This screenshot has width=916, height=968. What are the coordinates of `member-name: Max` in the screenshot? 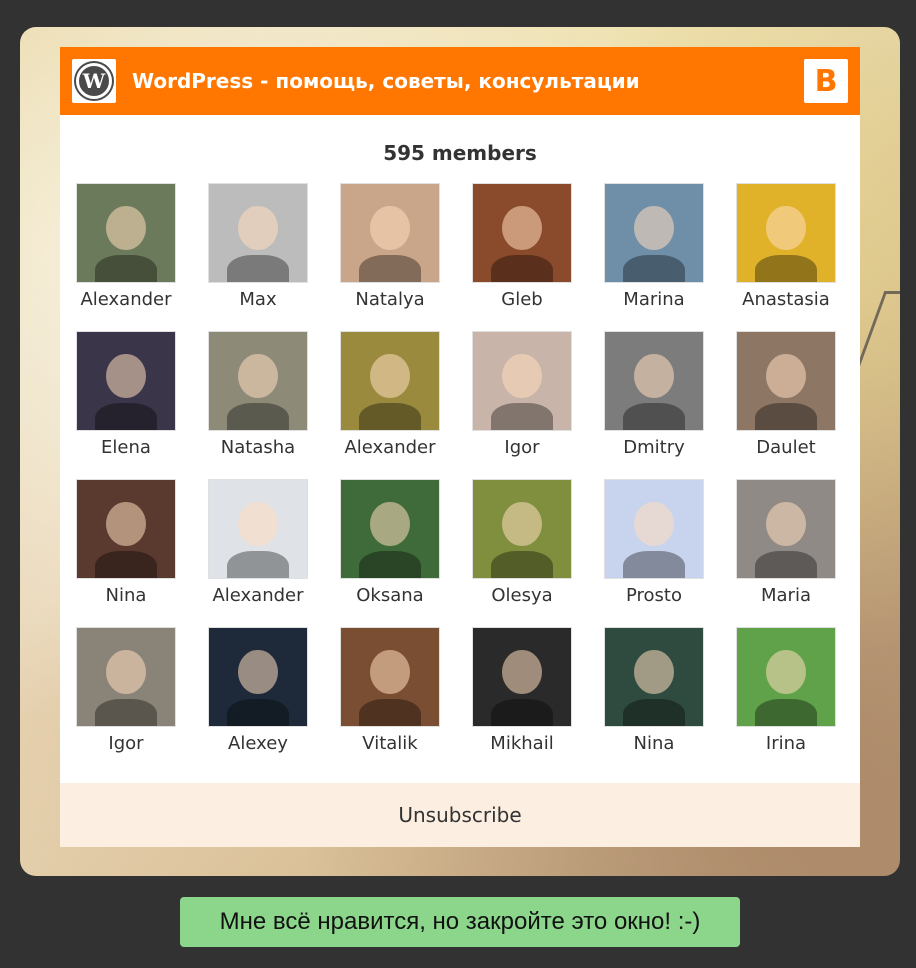 It's located at (257, 300).